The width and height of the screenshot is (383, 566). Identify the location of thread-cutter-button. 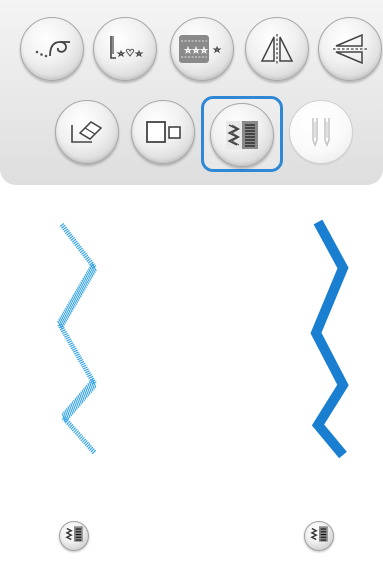
(52, 49).